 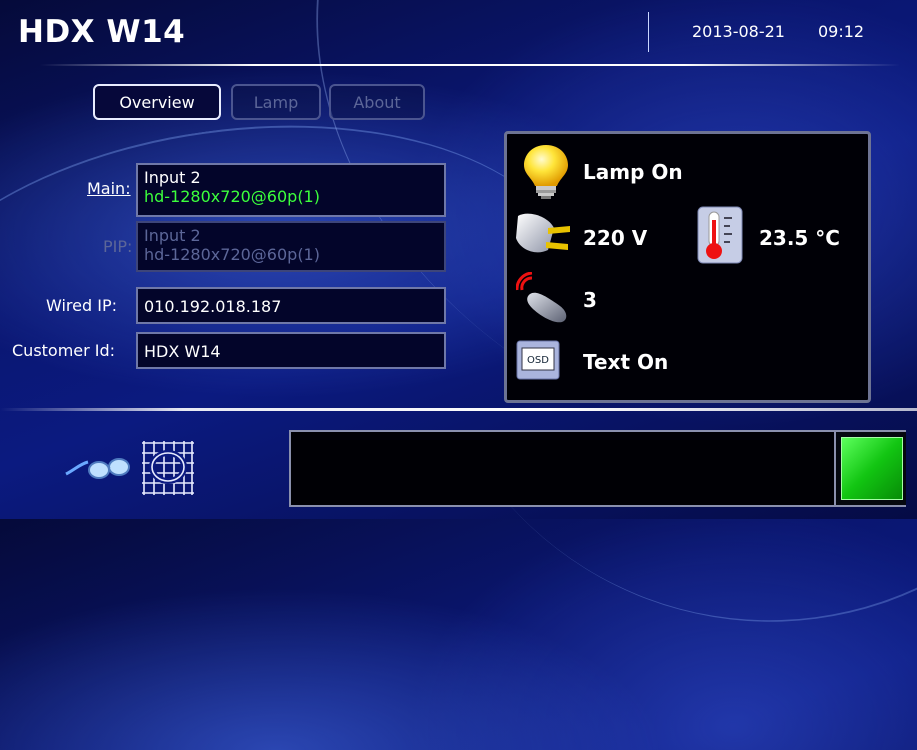 I want to click on message-area, so click(x=597, y=468).